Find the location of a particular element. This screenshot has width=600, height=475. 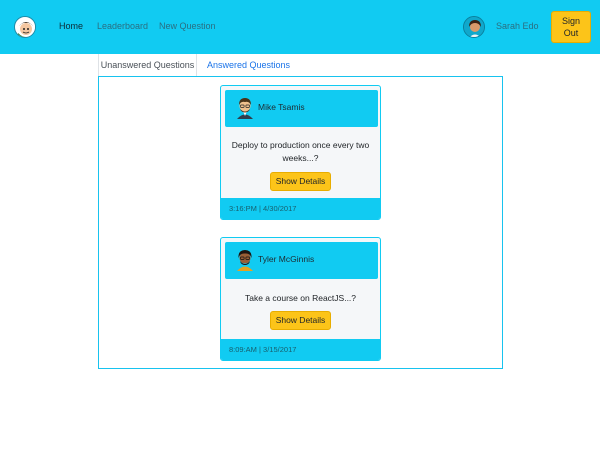

app-logo-icon is located at coordinates (25, 27).